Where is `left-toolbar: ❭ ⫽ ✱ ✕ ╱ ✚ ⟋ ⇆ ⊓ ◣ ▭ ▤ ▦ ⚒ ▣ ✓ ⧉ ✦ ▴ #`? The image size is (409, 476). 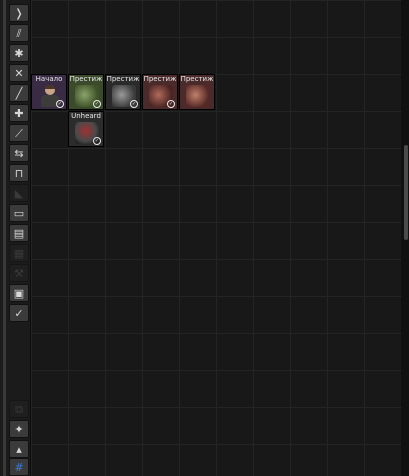 left-toolbar: ❭ ⫽ ✱ ✕ ╱ ✚ ⟋ ⇆ ⊓ ◣ ▭ ▤ ▦ ⚒ ▣ ✓ ⧉ ✦ ▴ # is located at coordinates (15, 238).